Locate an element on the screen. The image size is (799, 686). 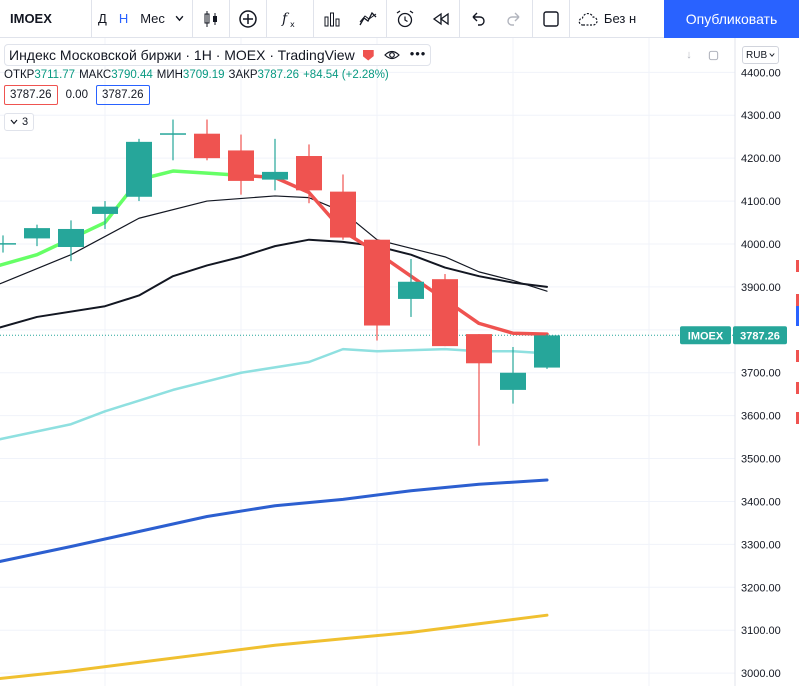
y-tick-label-6: 3600.00 is located at coordinates (761, 417).